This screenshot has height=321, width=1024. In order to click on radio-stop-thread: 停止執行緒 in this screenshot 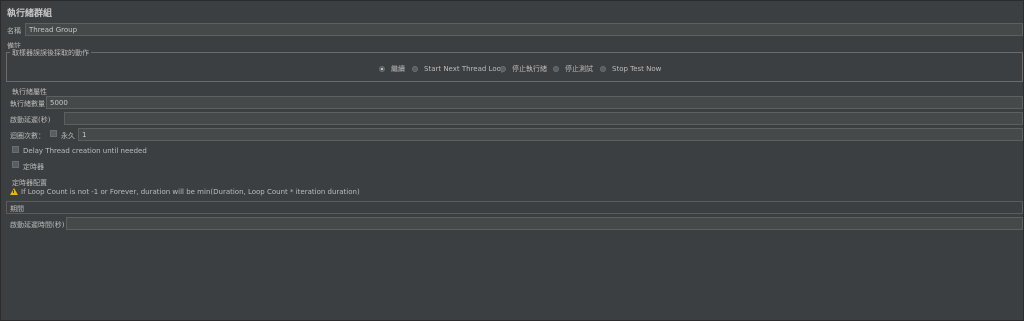, I will do `click(523, 69)`.